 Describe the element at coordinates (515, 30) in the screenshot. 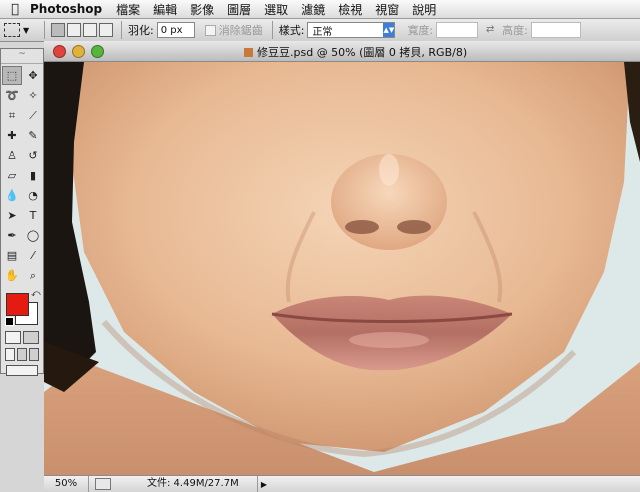

I see `height-label: 高度:` at that location.